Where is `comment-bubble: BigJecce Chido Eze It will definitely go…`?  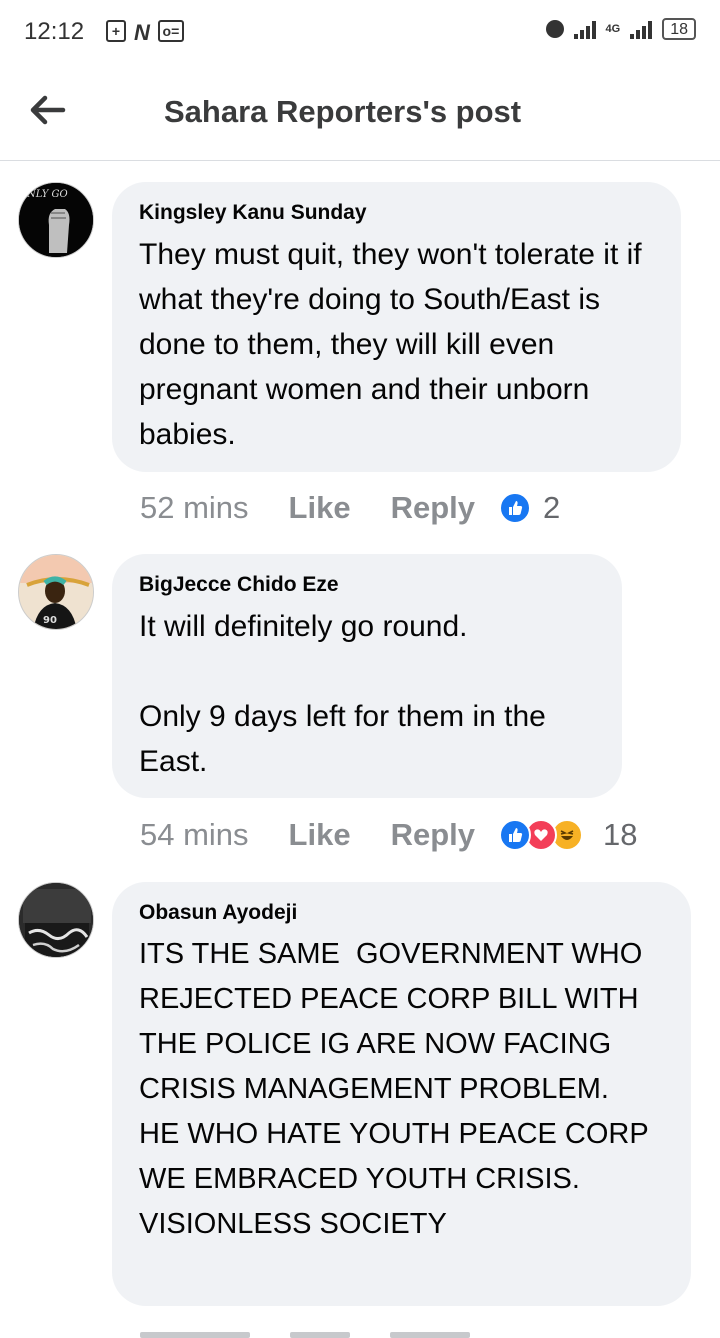 comment-bubble: BigJecce Chido Eze It will definitely go… is located at coordinates (367, 676).